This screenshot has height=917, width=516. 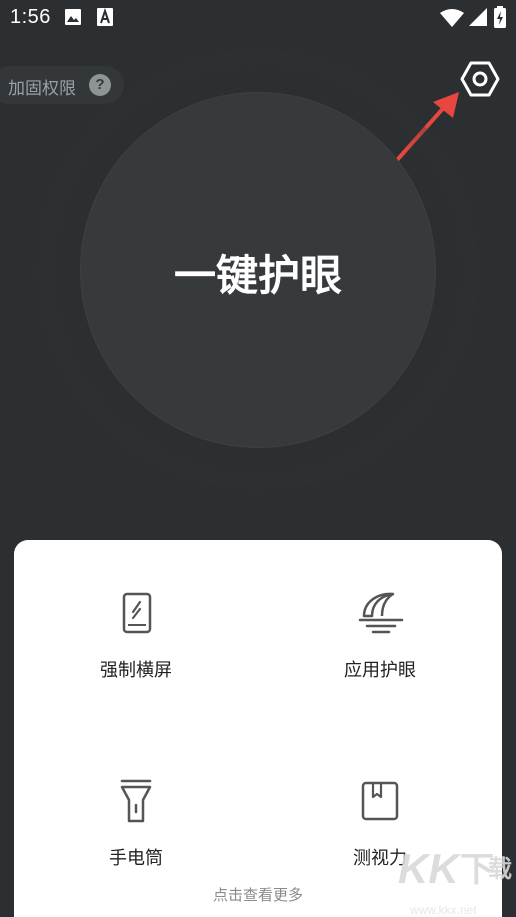 What do you see at coordinates (30, 17) in the screenshot?
I see `status-time: 1:56` at bounding box center [30, 17].